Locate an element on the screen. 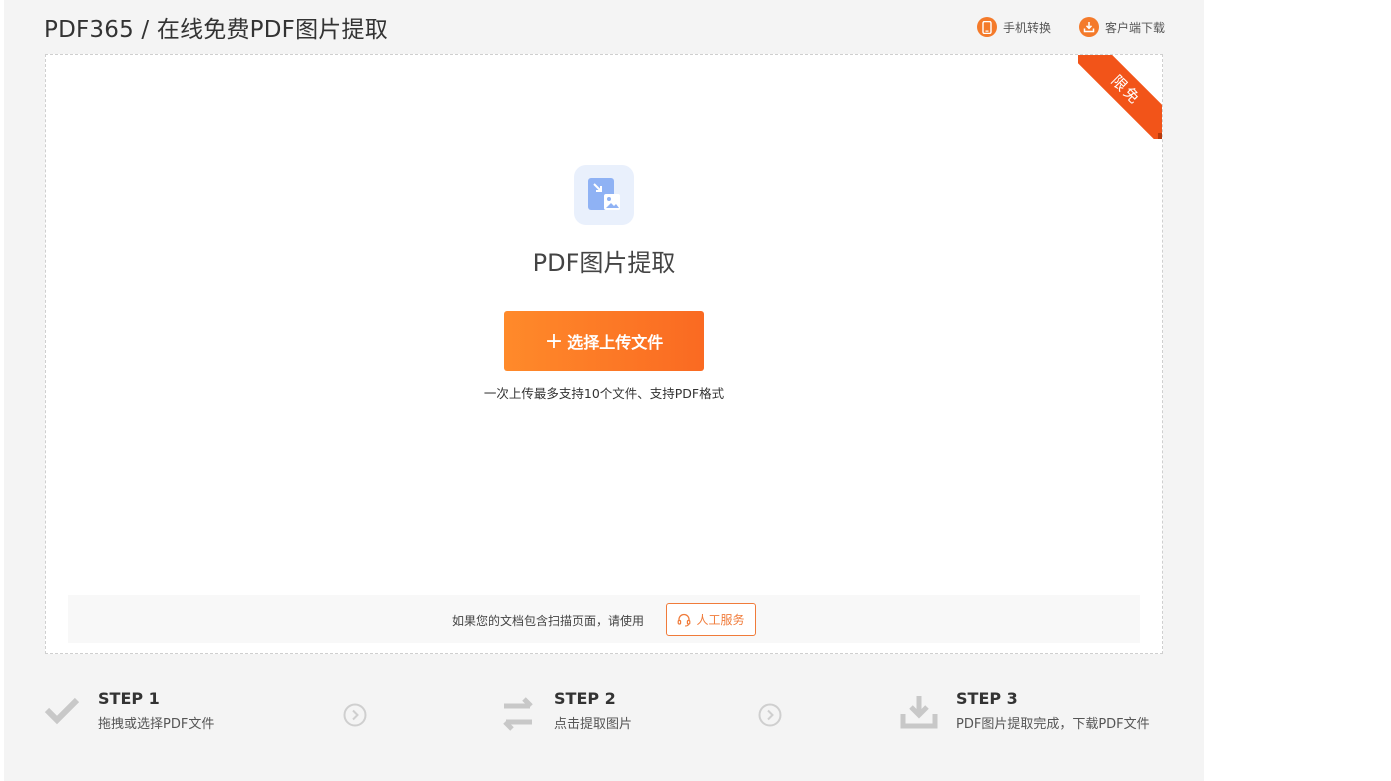 The height and width of the screenshot is (781, 1391). headset-icon is located at coordinates (684, 620).